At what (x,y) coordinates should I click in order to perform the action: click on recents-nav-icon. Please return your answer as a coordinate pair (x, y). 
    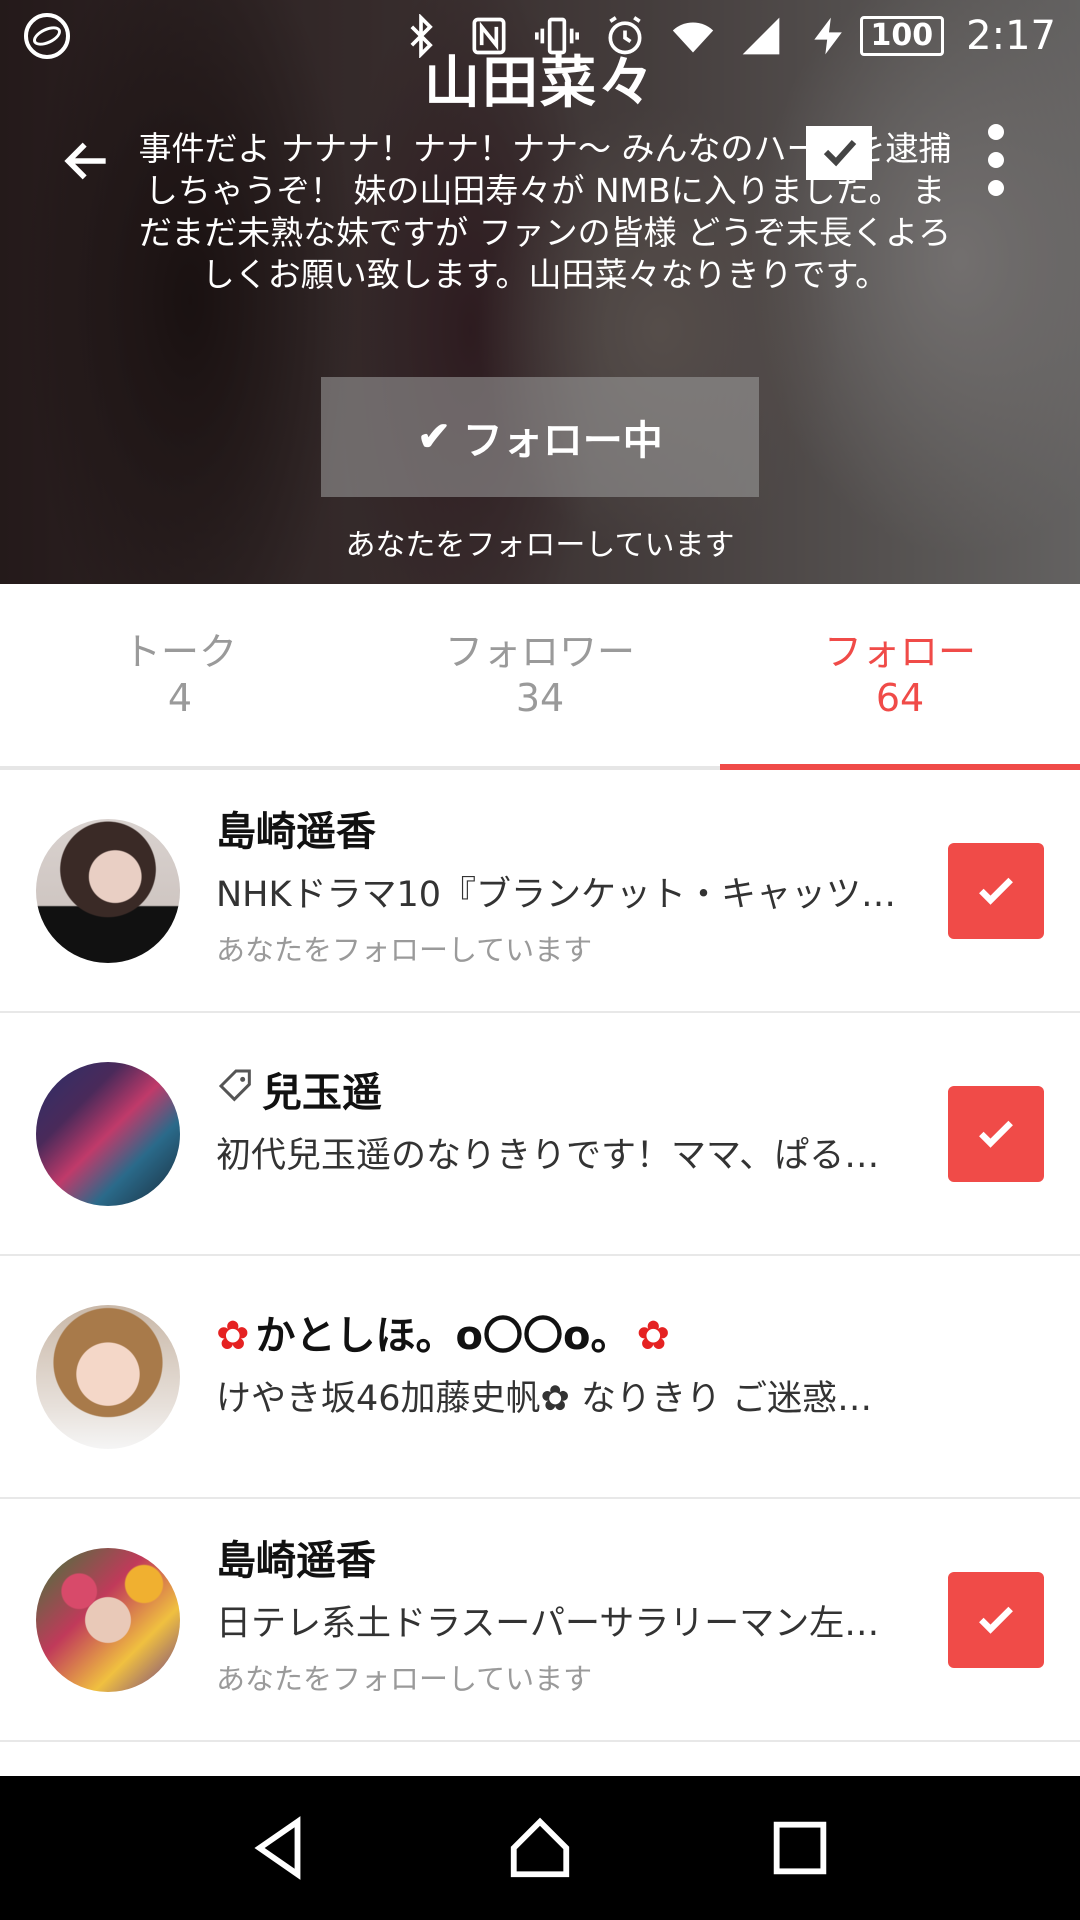
    Looking at the image, I should click on (800, 1848).